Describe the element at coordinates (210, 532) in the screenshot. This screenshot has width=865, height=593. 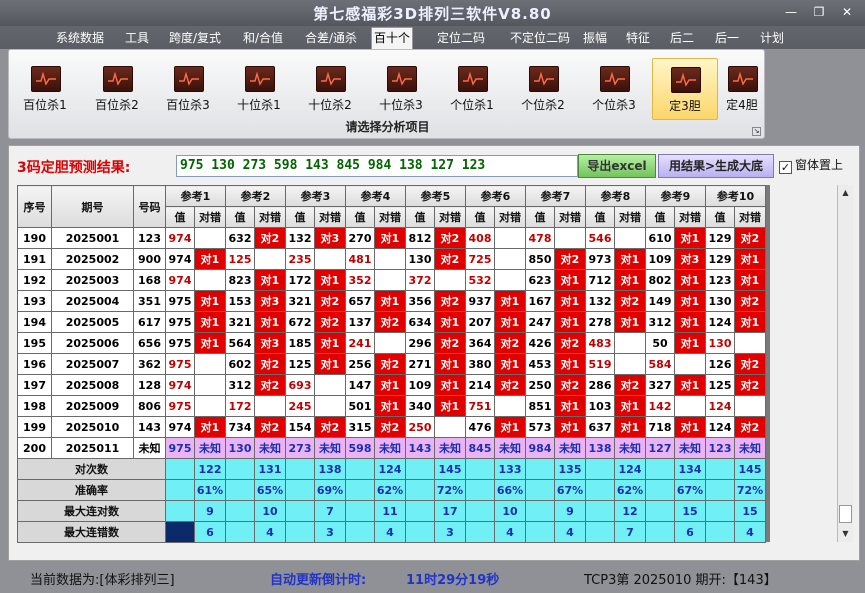
I see `stat-value: 6` at that location.